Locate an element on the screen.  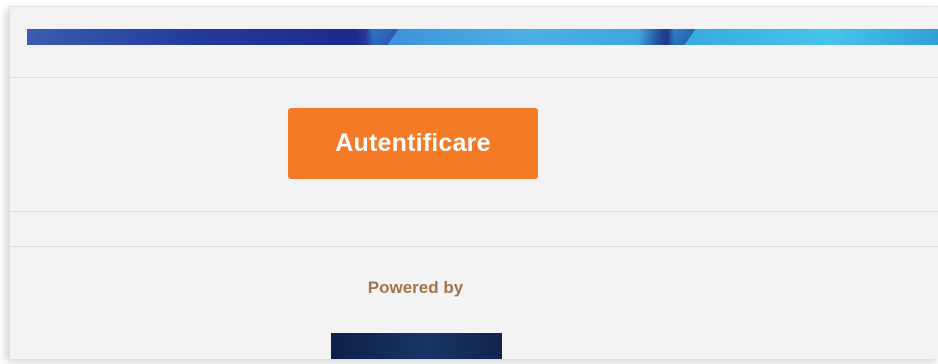
brand-logo-icon is located at coordinates (416, 346).